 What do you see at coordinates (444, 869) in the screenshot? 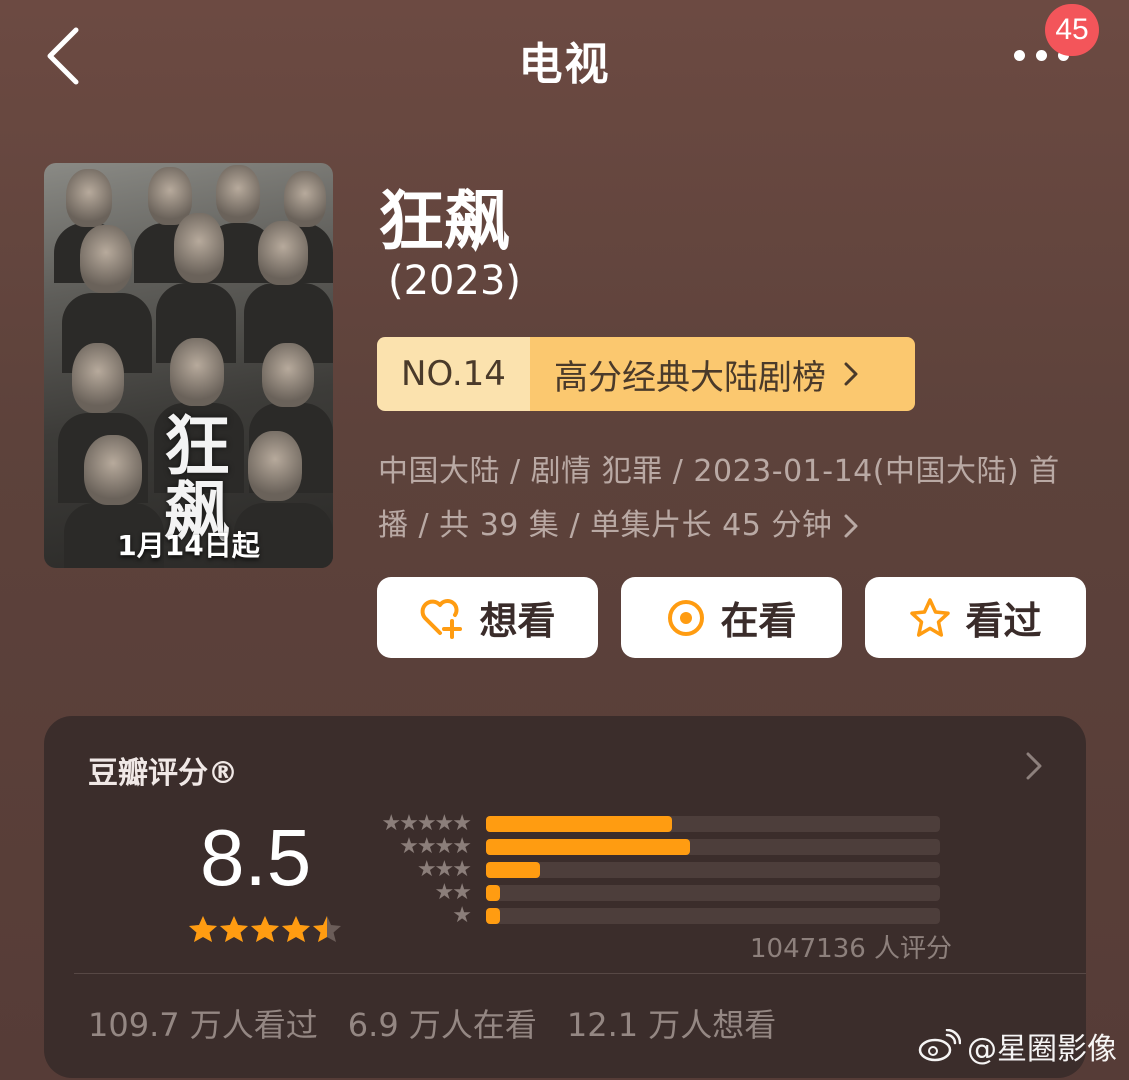
I see `distribution-stars: ★★★` at bounding box center [444, 869].